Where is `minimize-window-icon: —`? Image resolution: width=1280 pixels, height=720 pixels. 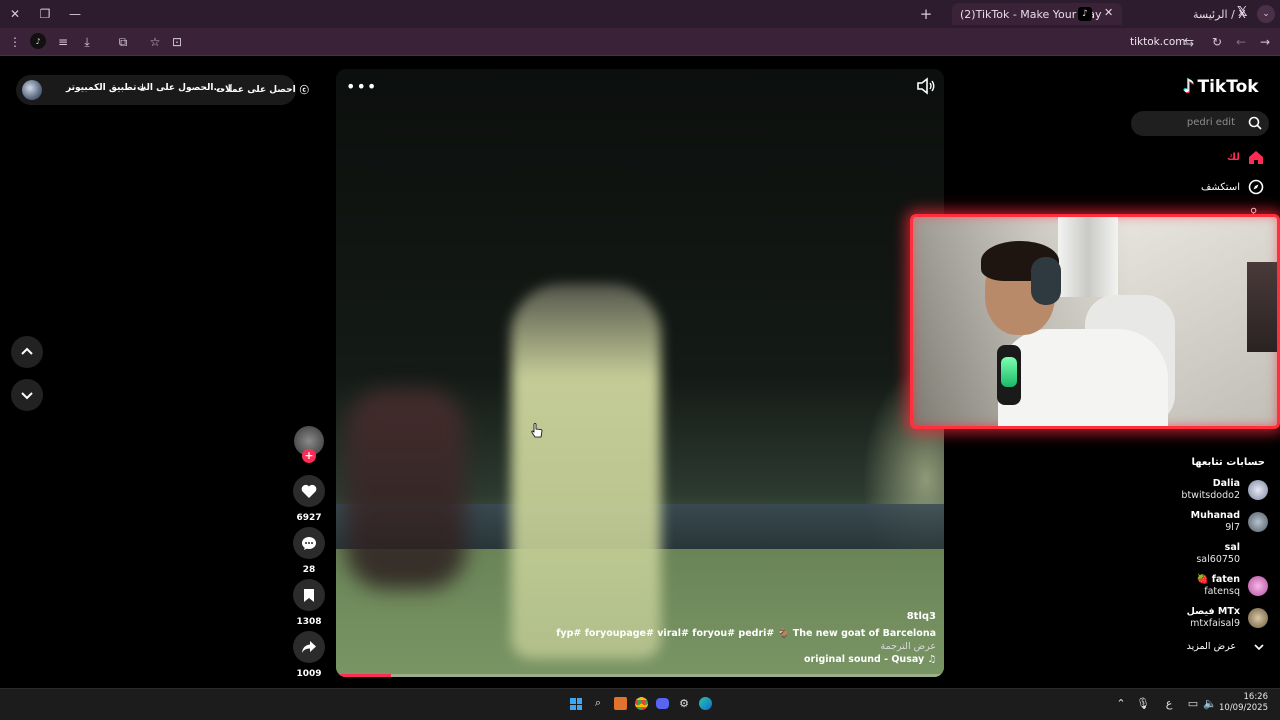 minimize-window-icon: — is located at coordinates (75, 14).